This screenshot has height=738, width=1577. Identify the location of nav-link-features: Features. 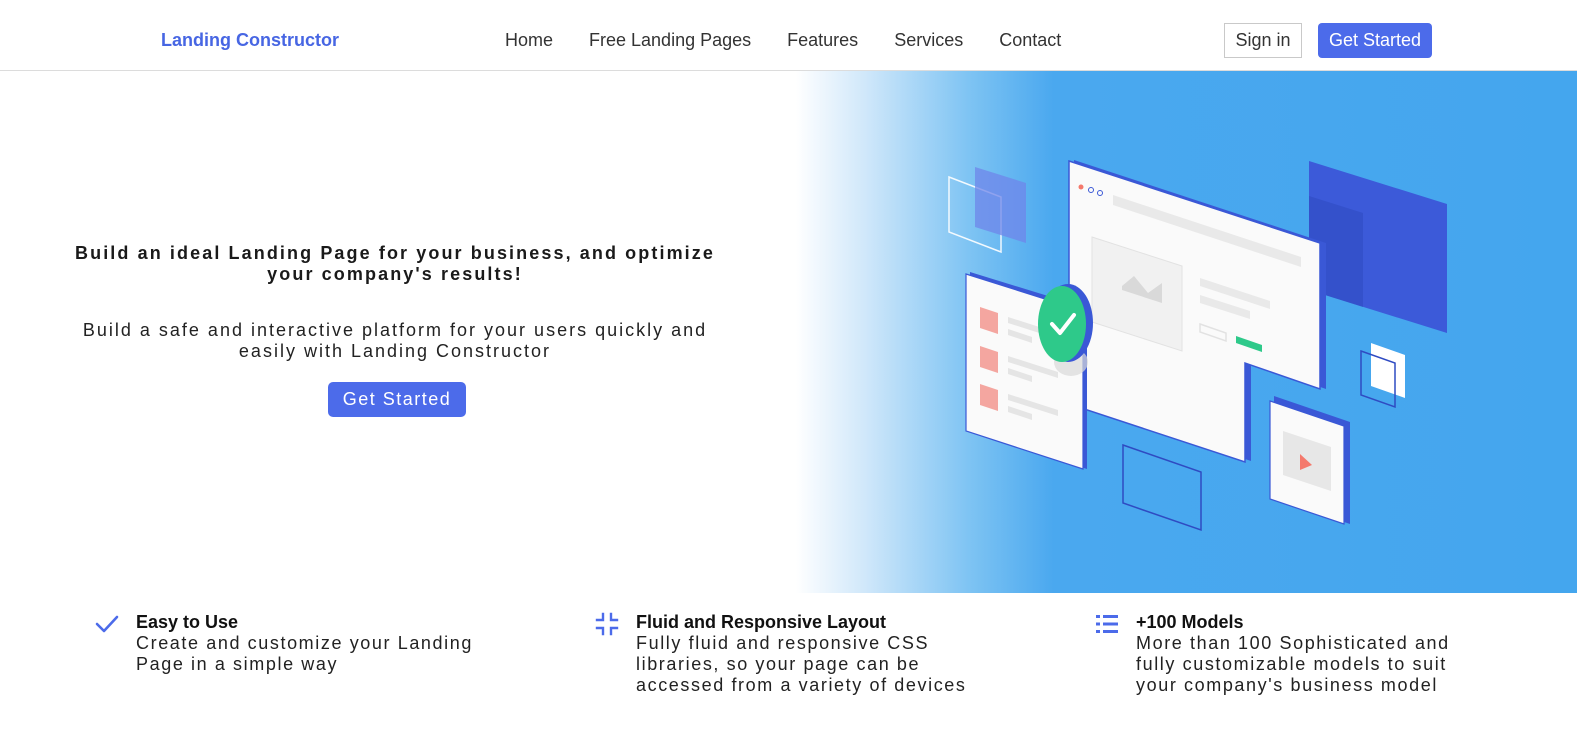
(822, 40).